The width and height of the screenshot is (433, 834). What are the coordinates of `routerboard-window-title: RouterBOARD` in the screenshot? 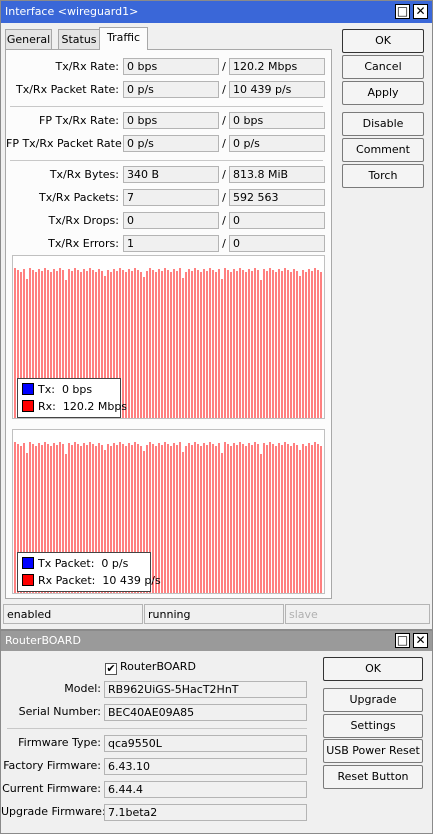 It's located at (43, 640).